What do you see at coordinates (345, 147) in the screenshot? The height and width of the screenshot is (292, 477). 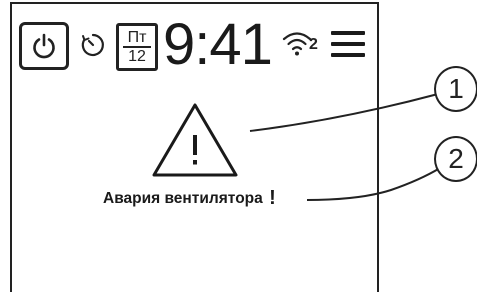 I see `callout-leaders` at bounding box center [345, 147].